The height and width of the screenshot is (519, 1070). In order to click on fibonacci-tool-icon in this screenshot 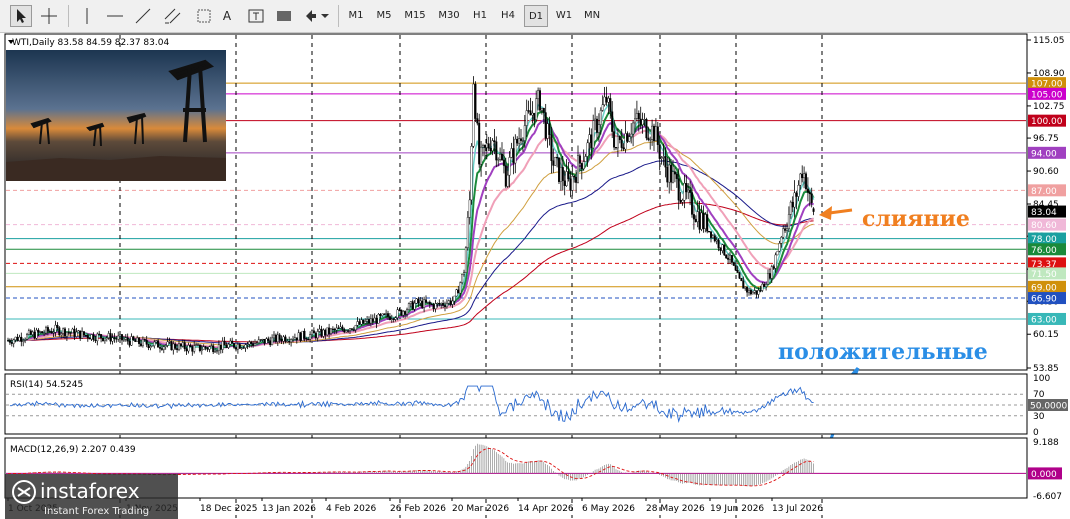, I will do `click(204, 16)`.